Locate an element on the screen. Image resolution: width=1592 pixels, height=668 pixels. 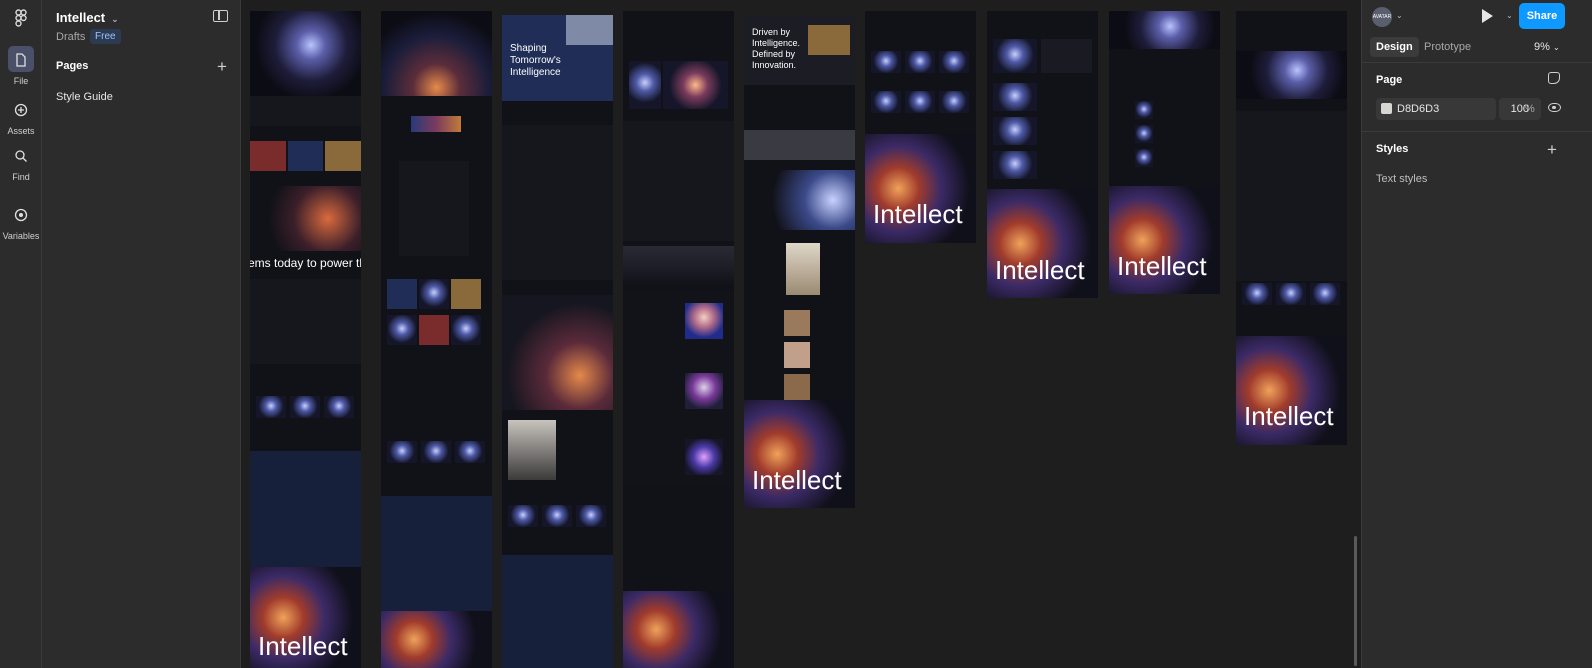
frame-team is located at coordinates (799, 371).